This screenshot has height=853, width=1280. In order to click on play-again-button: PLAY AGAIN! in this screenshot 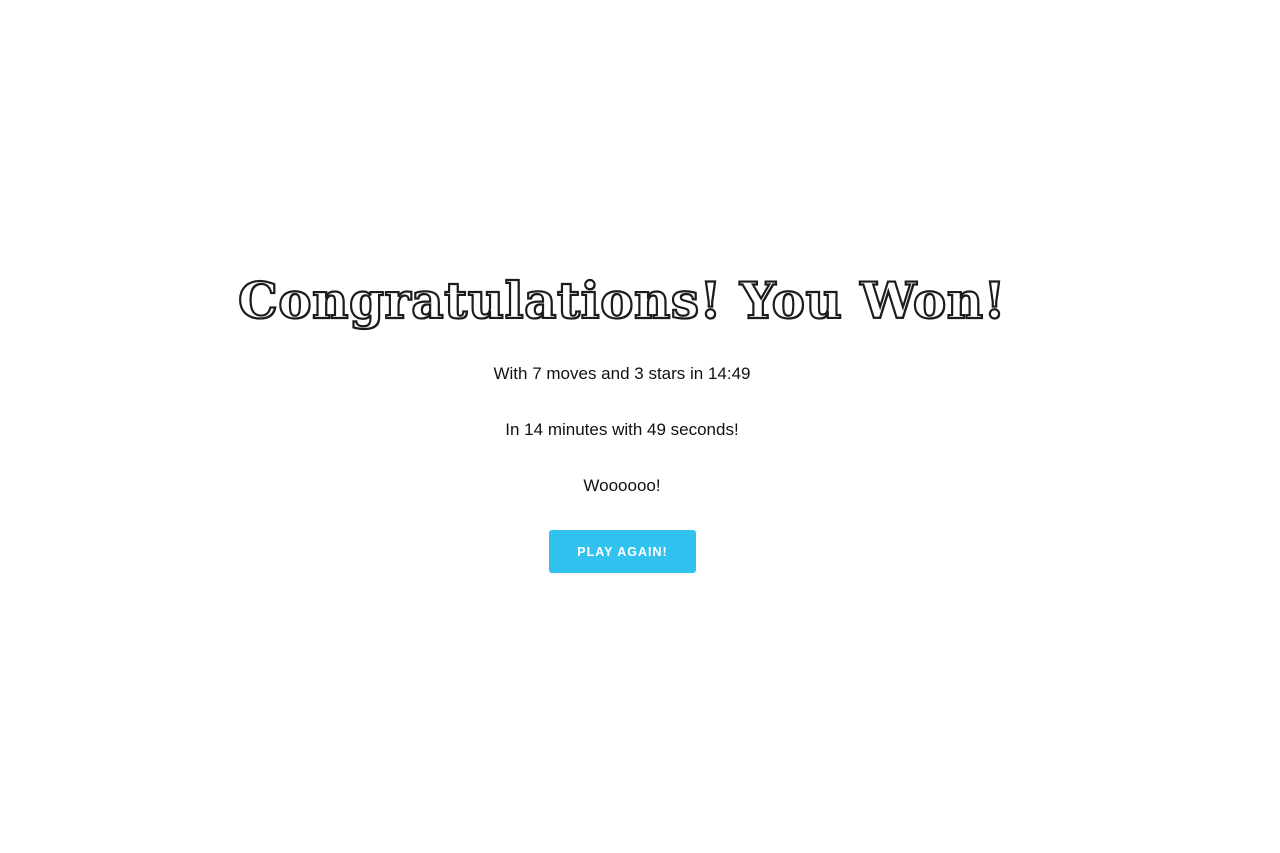, I will do `click(622, 551)`.